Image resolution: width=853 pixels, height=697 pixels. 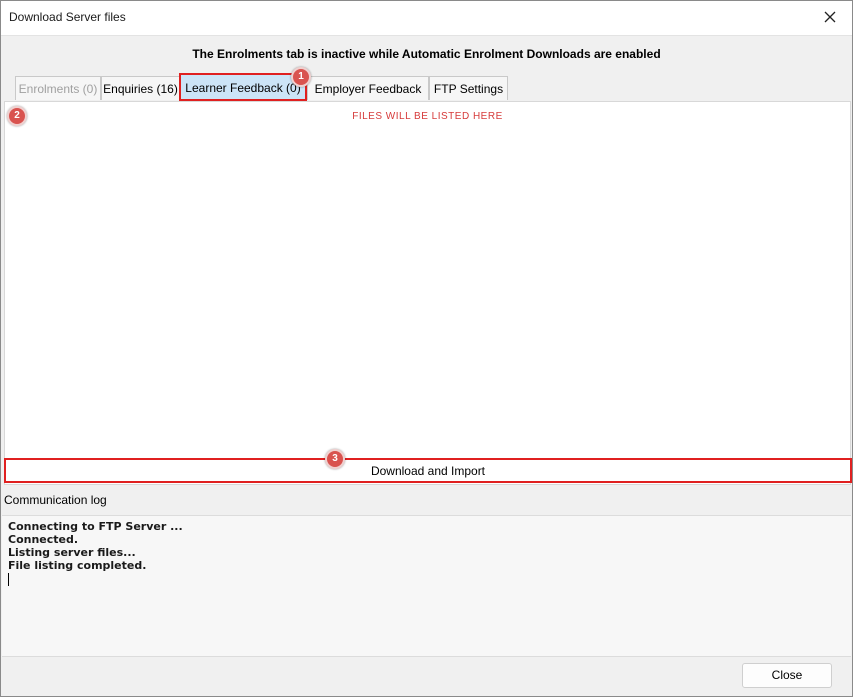 What do you see at coordinates (301, 77) in the screenshot?
I see `callout-marker-1: 1` at bounding box center [301, 77].